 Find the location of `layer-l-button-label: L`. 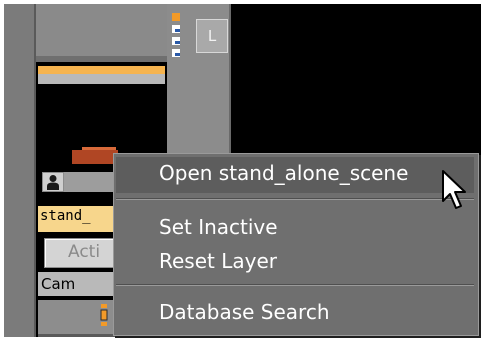

layer-l-button-label: L is located at coordinates (212, 36).